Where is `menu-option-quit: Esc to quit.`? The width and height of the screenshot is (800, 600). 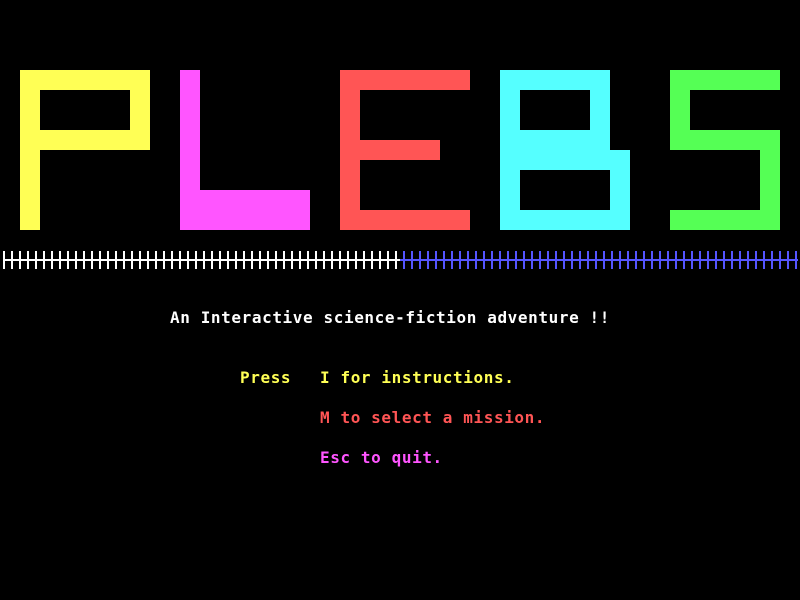 menu-option-quit: Esc to quit. is located at coordinates (381, 458).